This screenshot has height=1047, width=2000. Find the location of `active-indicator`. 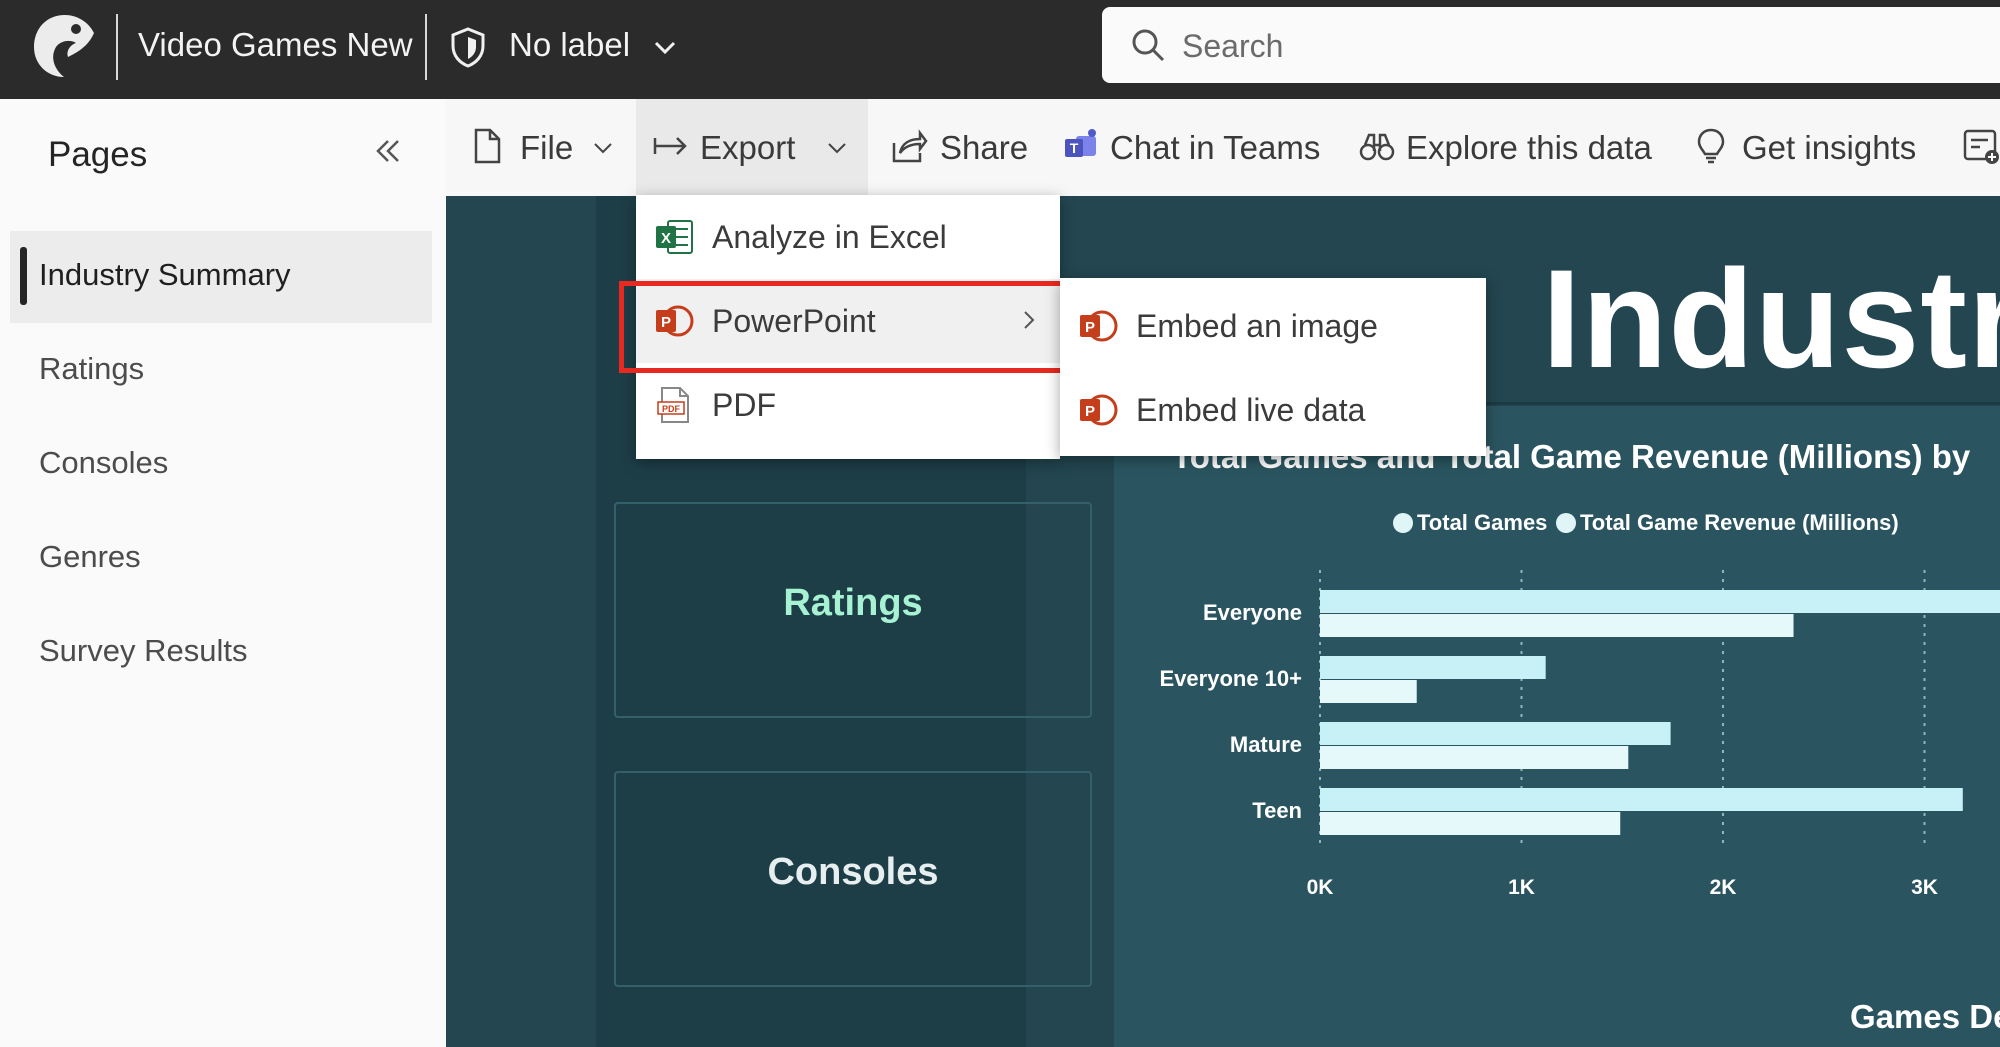

active-indicator is located at coordinates (23, 276).